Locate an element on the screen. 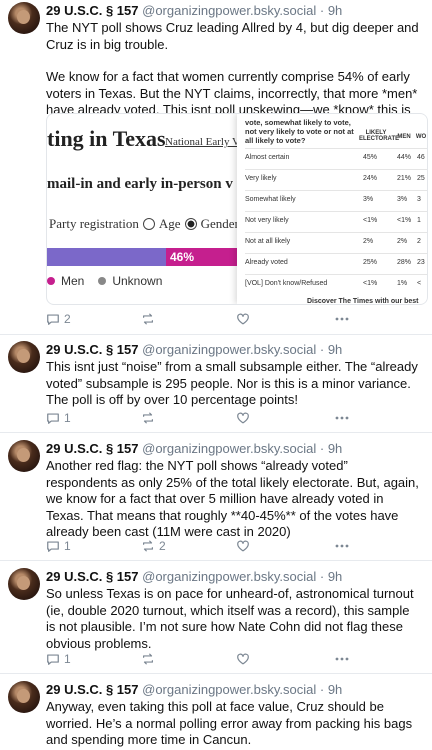 This screenshot has height=750, width=432. table-footer: Discover The Times with our best is located at coordinates (363, 301).